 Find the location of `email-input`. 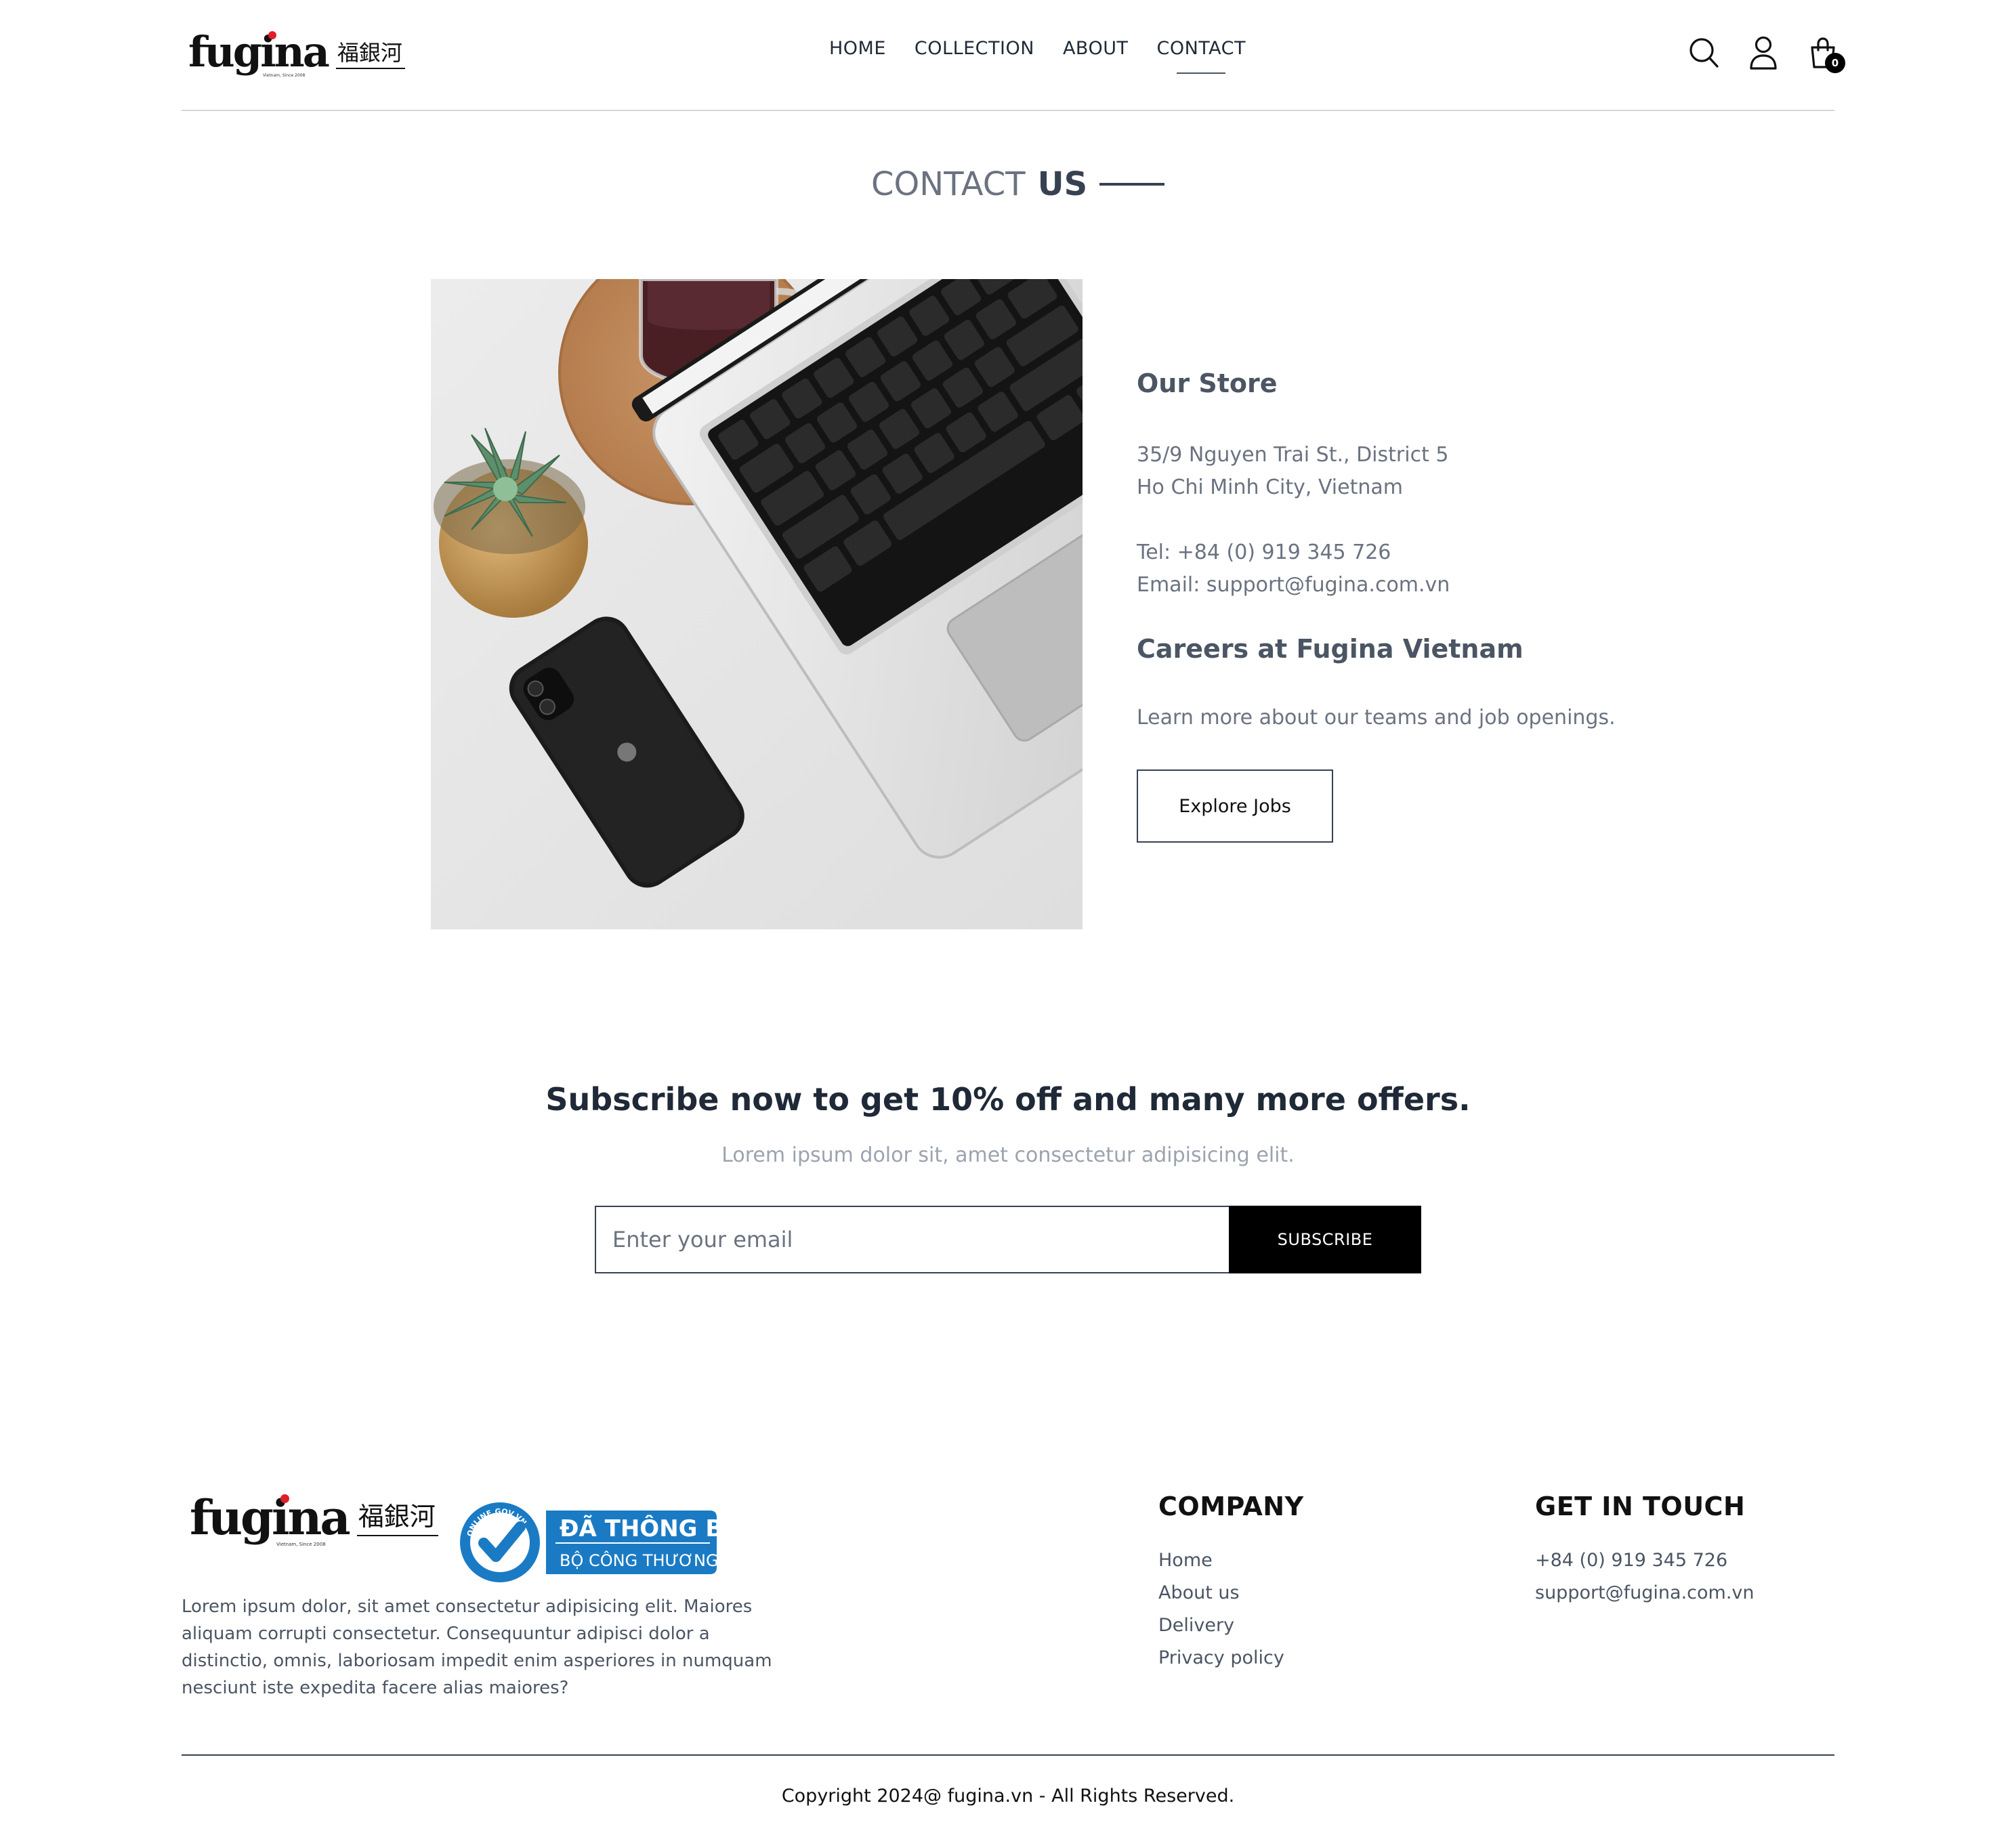

email-input is located at coordinates (912, 1239).